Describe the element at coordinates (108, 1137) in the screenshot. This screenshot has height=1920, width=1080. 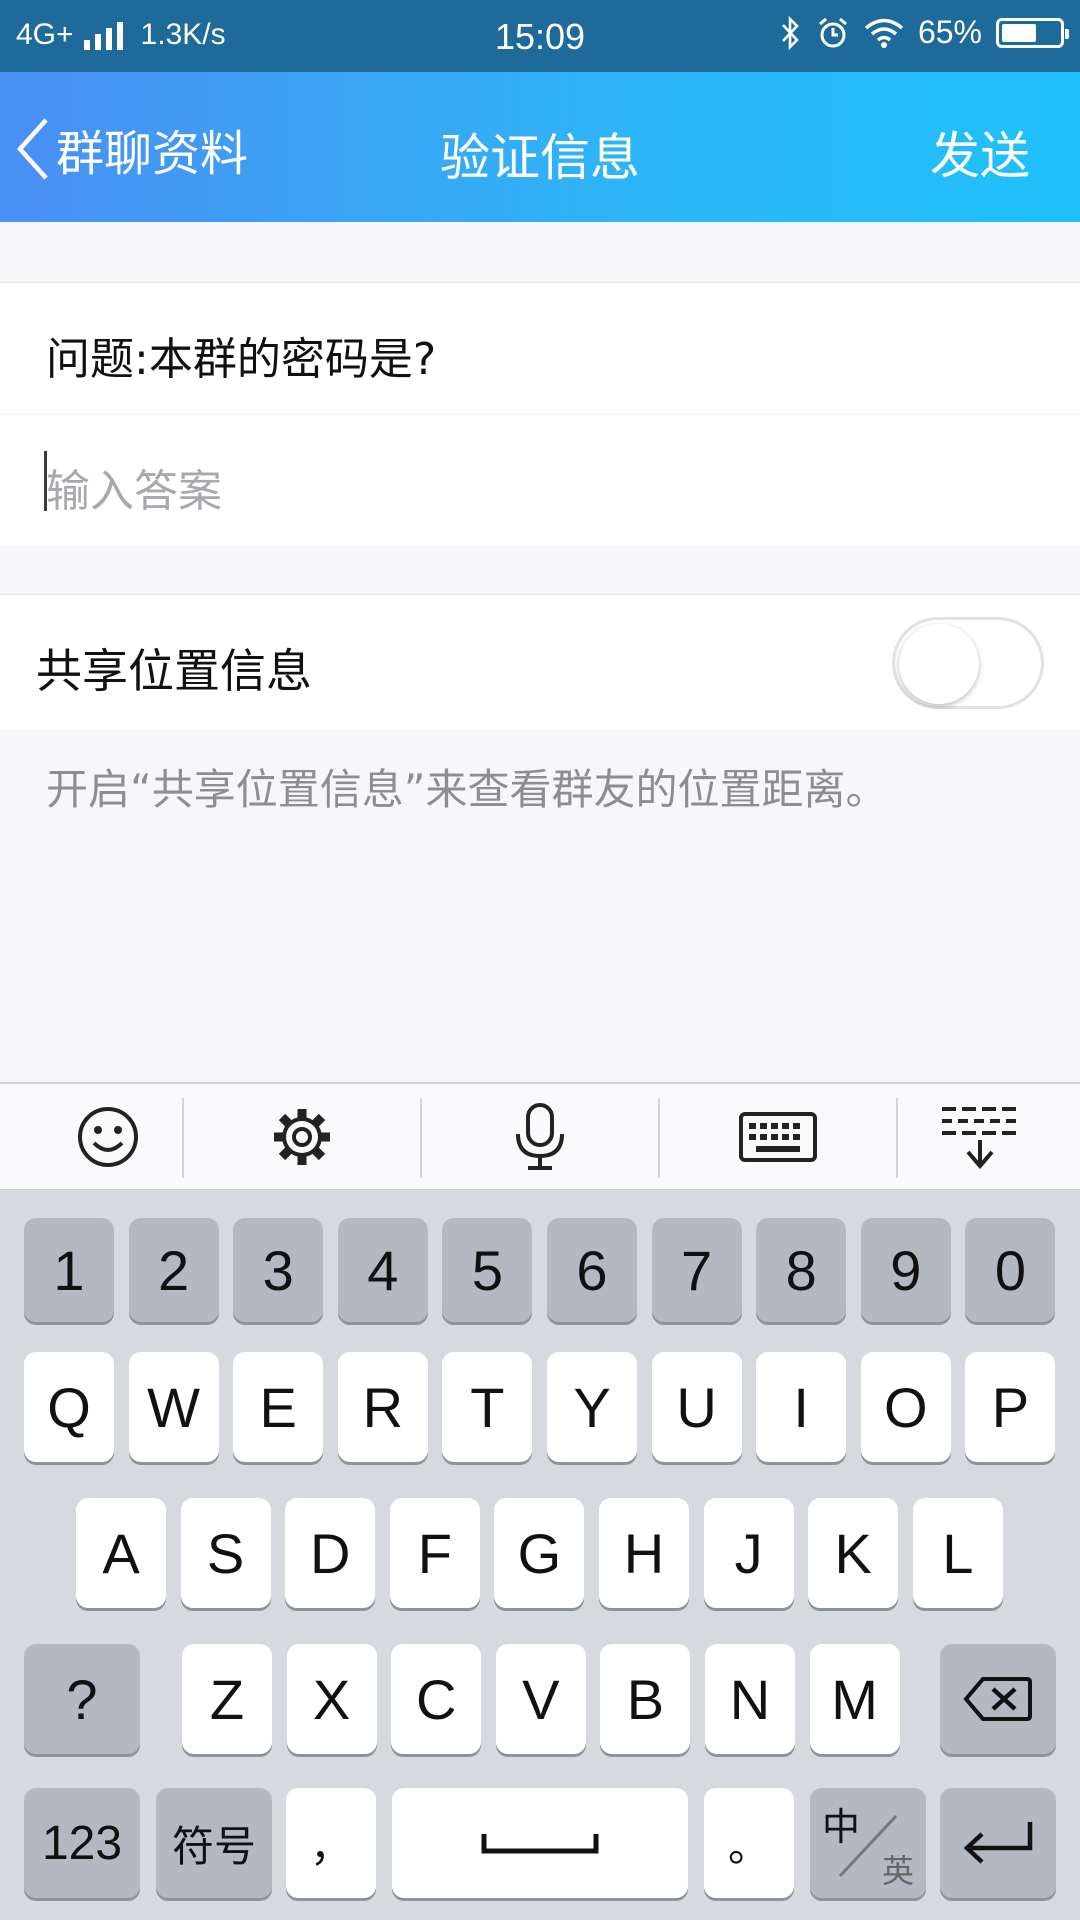
I see `emoji-icon` at that location.